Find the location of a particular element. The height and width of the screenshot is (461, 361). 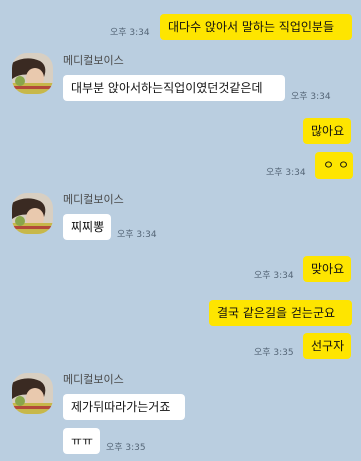

message-bubble-incoming: 찌찌뽕 is located at coordinates (87, 227).